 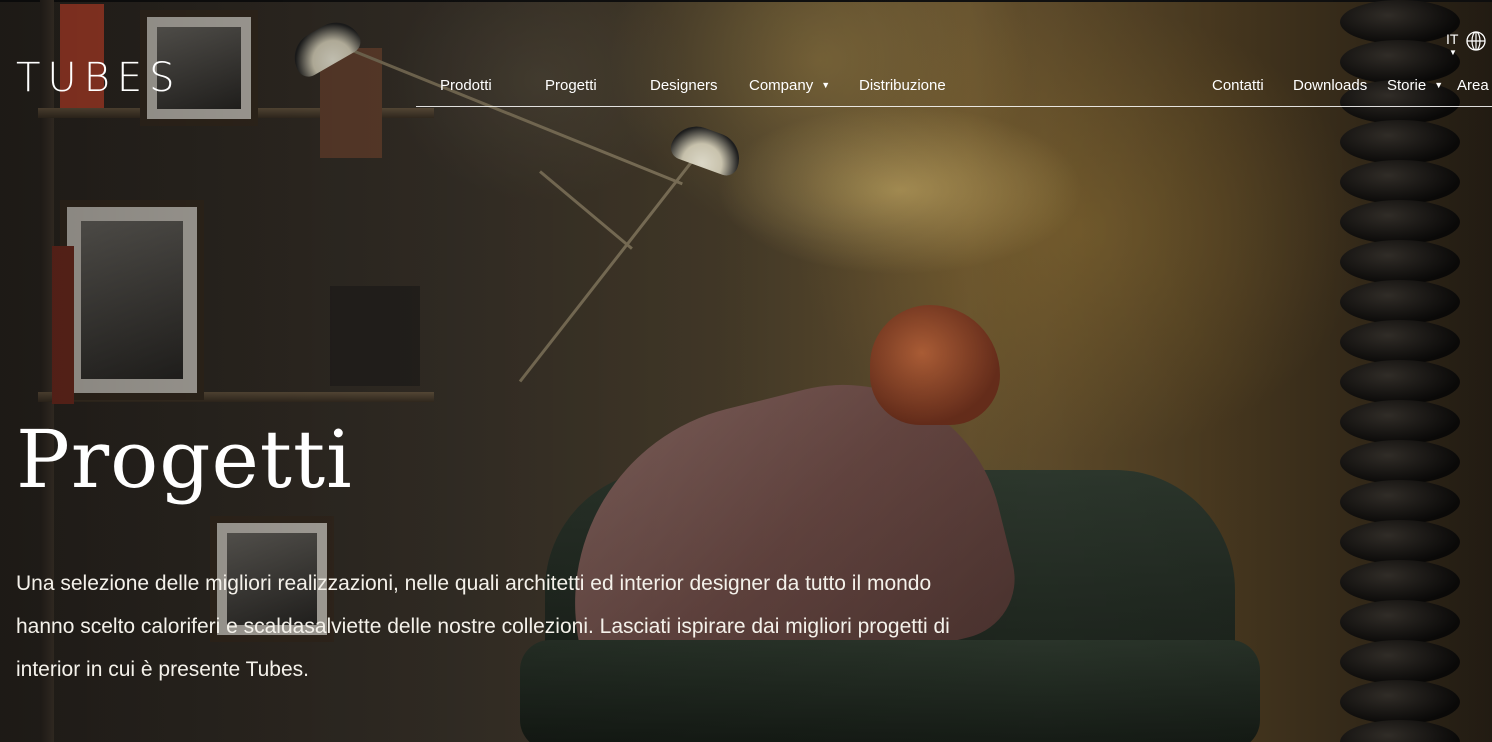 I want to click on nav-item-prodotti: Prodotti, so click(x=466, y=85).